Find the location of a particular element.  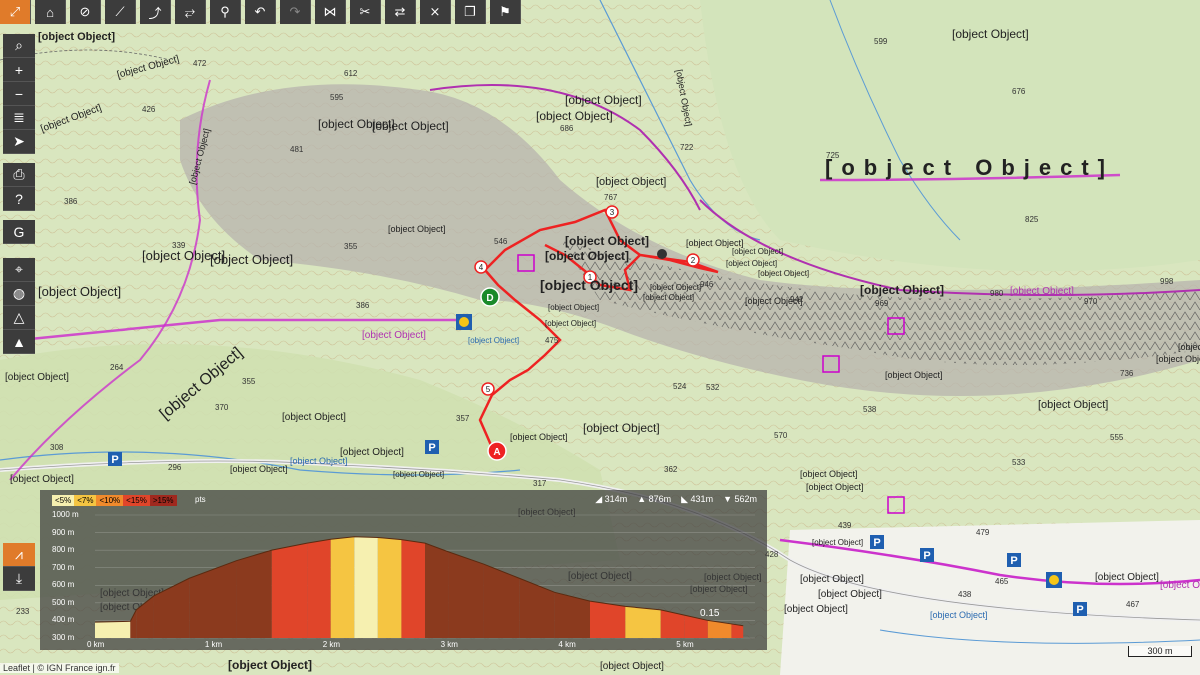

reverse-icon: ⇄ is located at coordinates (400, 11).